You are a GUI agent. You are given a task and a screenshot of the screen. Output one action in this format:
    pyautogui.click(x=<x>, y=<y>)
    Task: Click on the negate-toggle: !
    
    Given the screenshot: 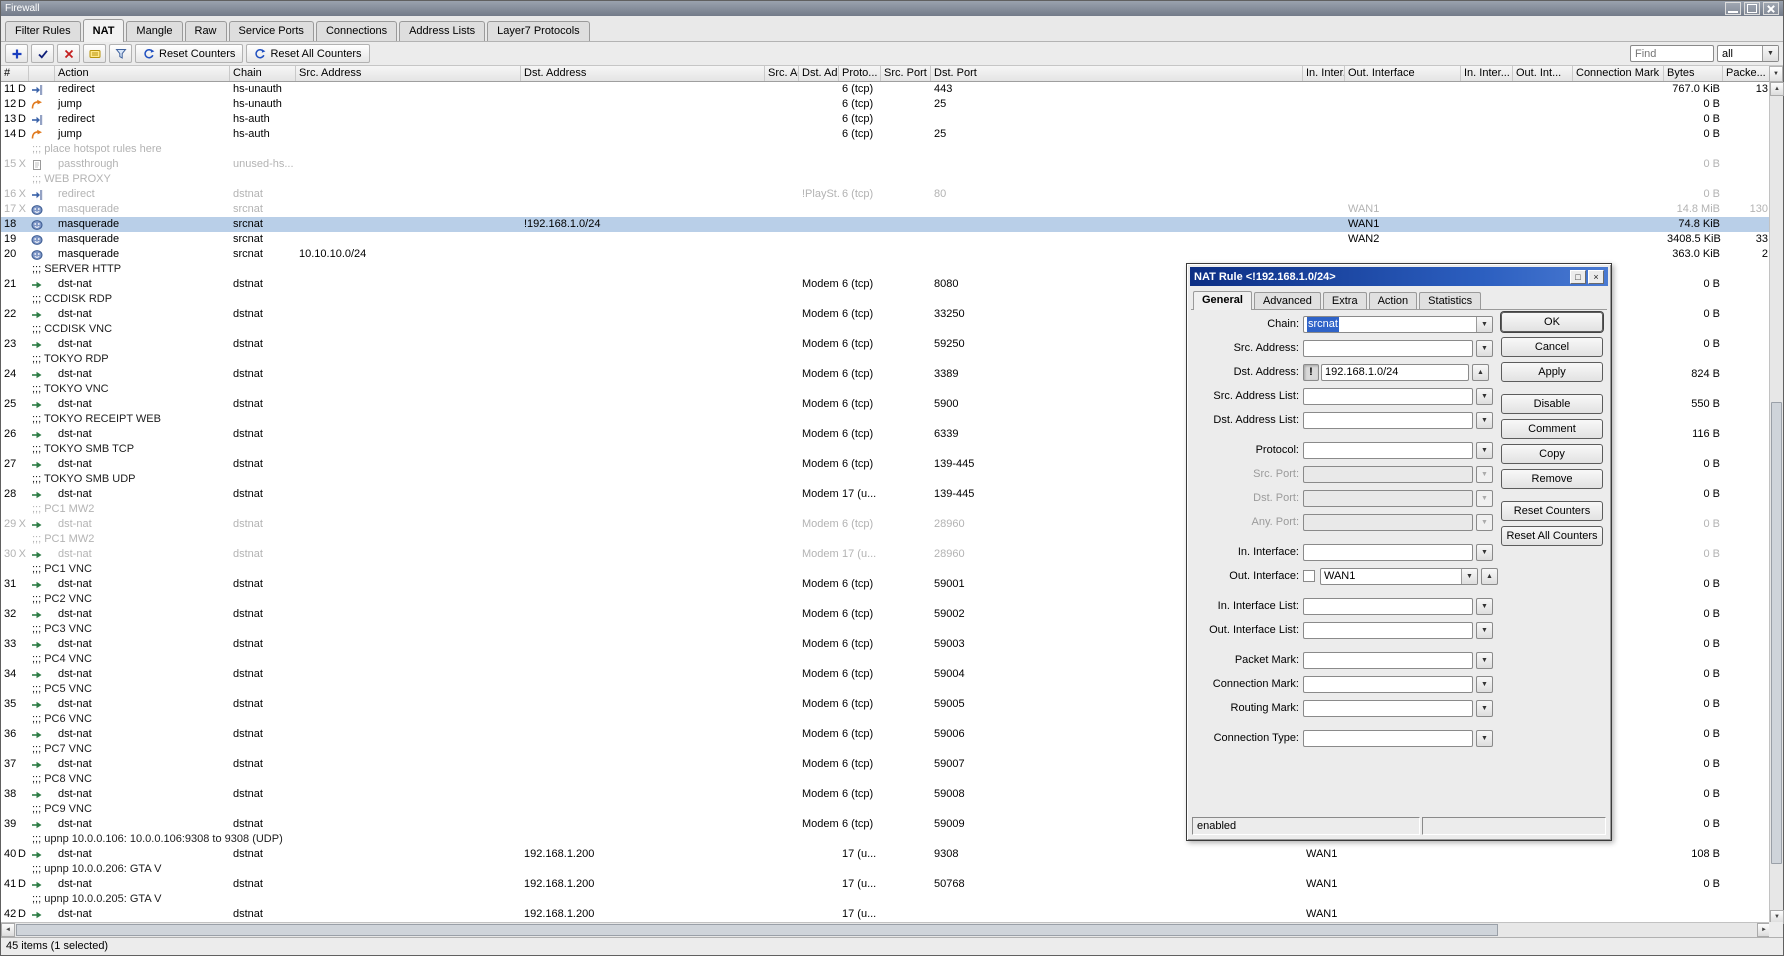 What is the action you would take?
    pyautogui.click(x=1311, y=372)
    